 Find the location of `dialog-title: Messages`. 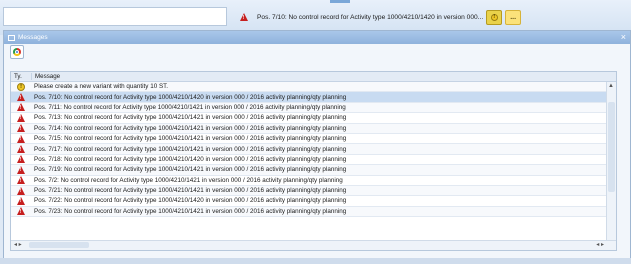

dialog-title: Messages is located at coordinates (33, 37).